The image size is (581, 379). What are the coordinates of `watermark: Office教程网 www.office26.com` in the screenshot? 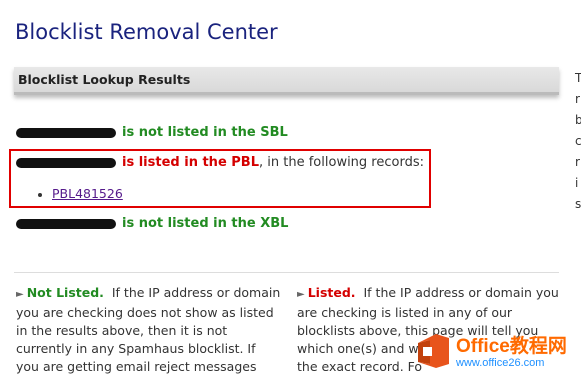 It's located at (496, 352).